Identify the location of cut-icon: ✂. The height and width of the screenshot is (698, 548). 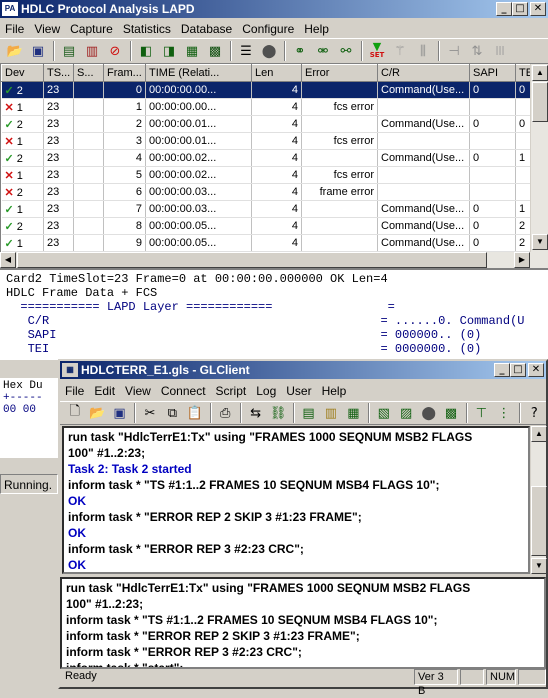
(149, 413).